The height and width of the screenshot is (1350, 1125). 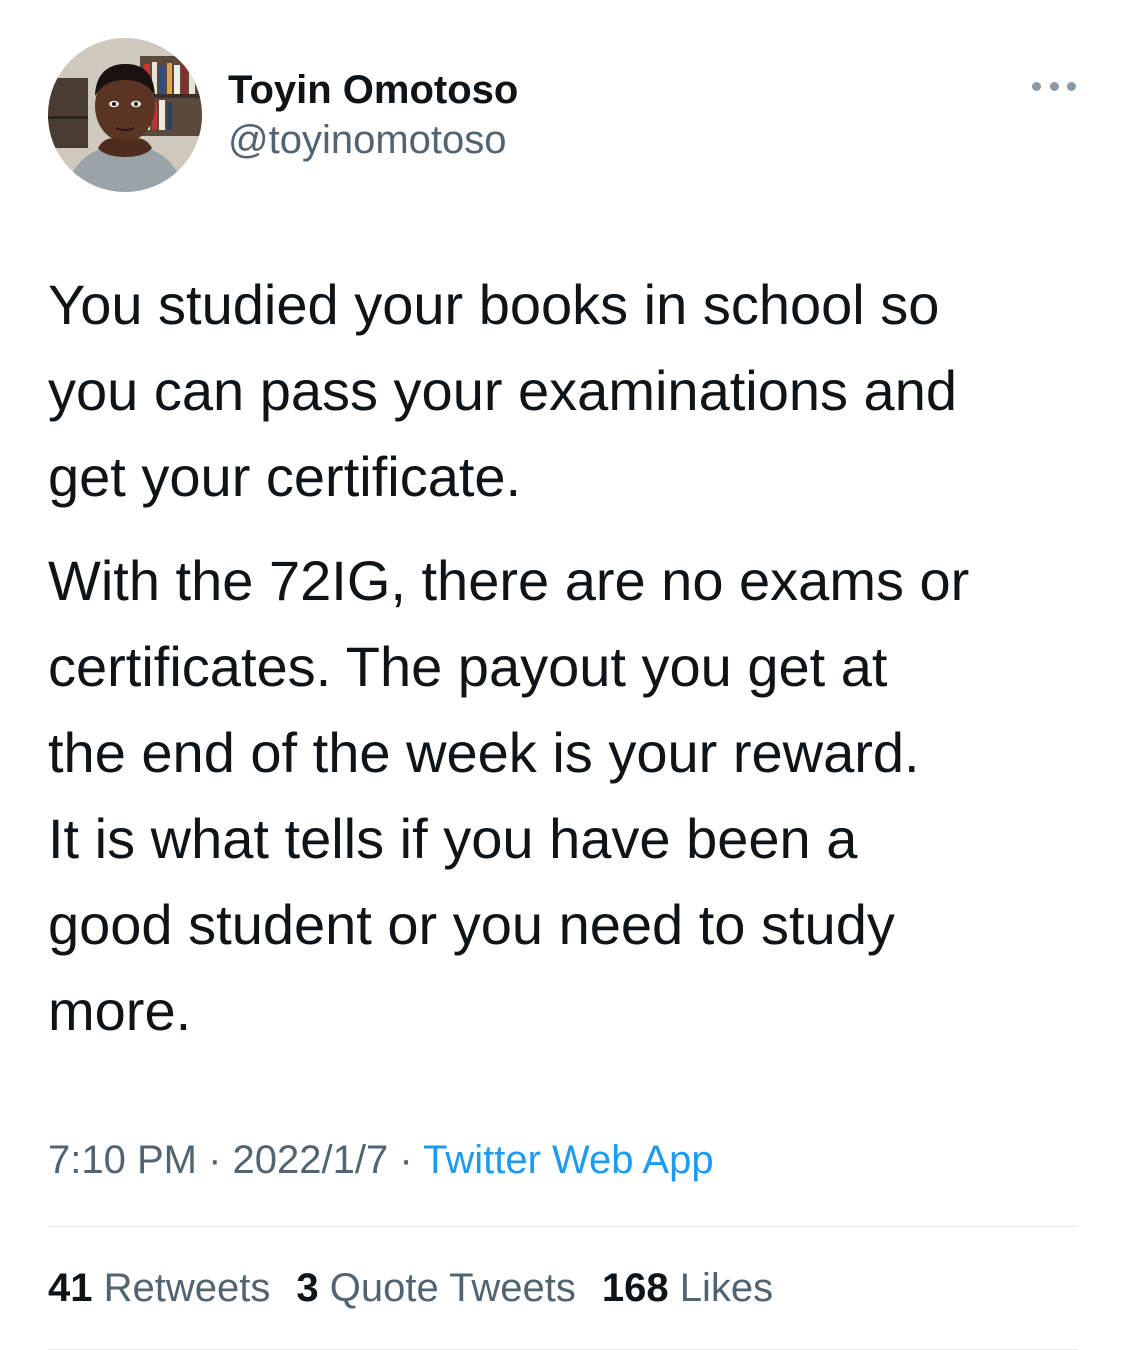 I want to click on author-name: Toyin Omotoso, so click(x=373, y=90).